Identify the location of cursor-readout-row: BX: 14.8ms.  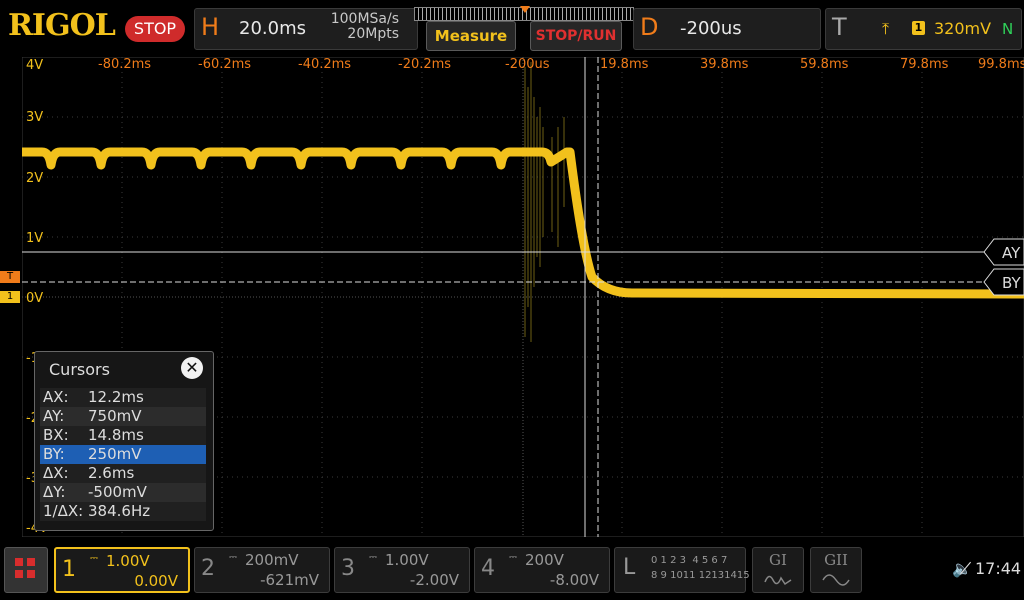
(123, 435).